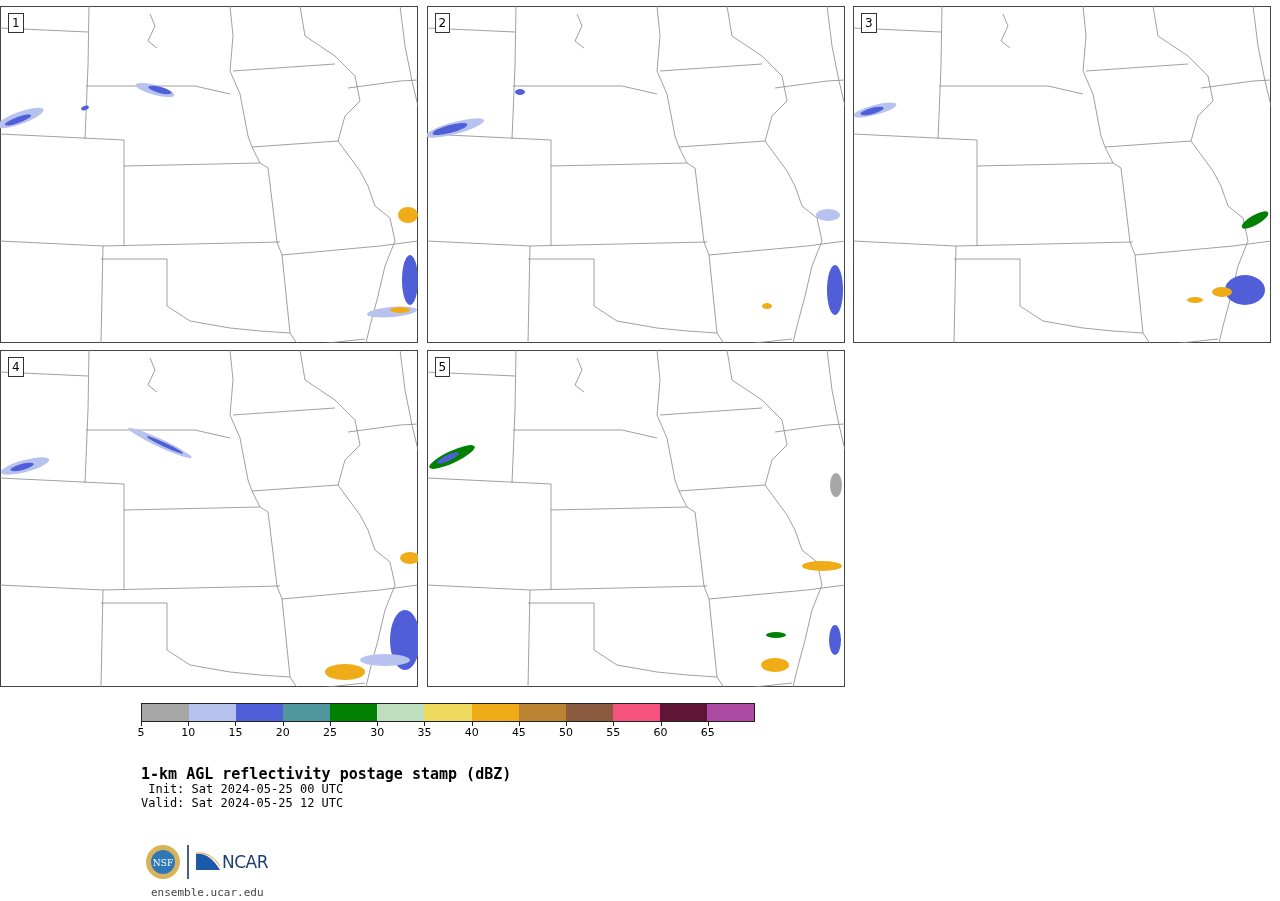 This screenshot has height=901, width=1280. I want to click on colorbar-tick-label: 35, so click(424, 732).